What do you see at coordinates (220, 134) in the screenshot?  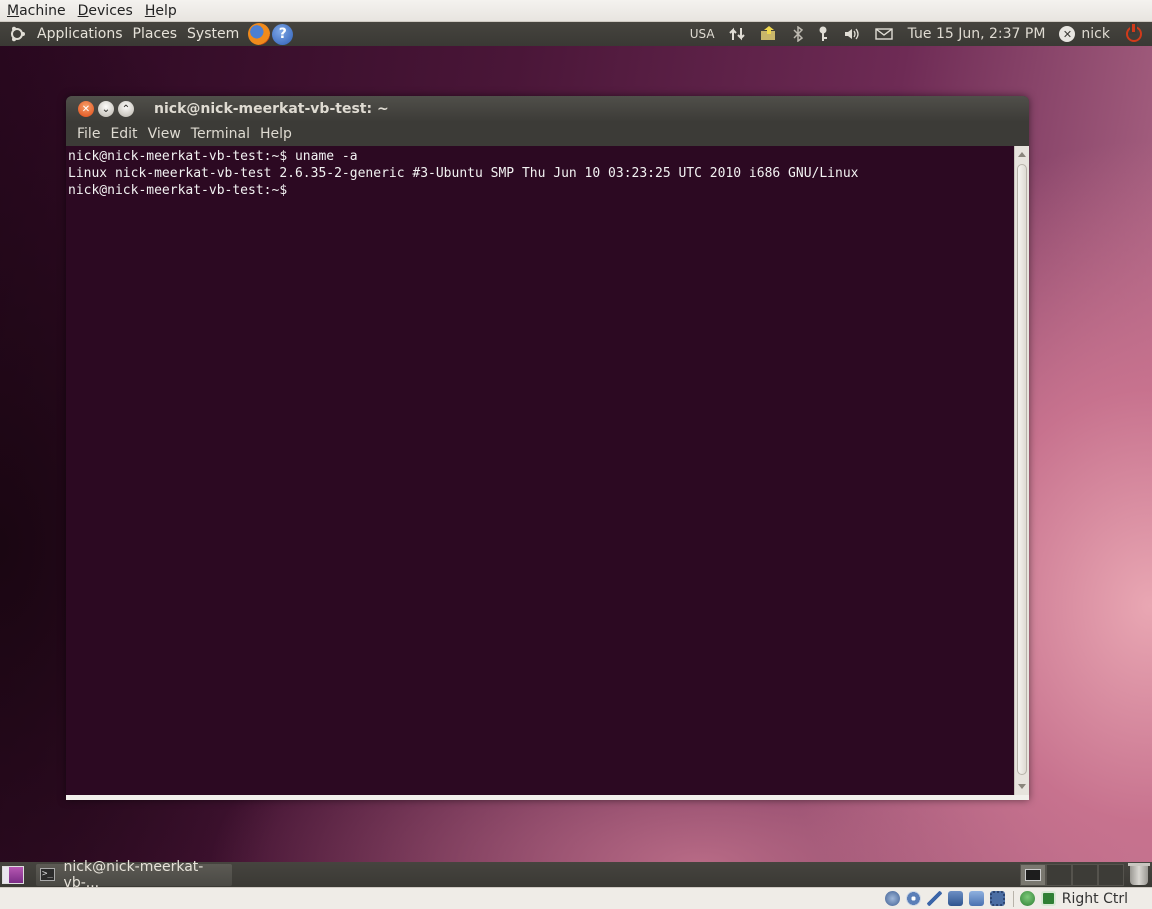 I see `terminal-menu-terminal: Terminal` at bounding box center [220, 134].